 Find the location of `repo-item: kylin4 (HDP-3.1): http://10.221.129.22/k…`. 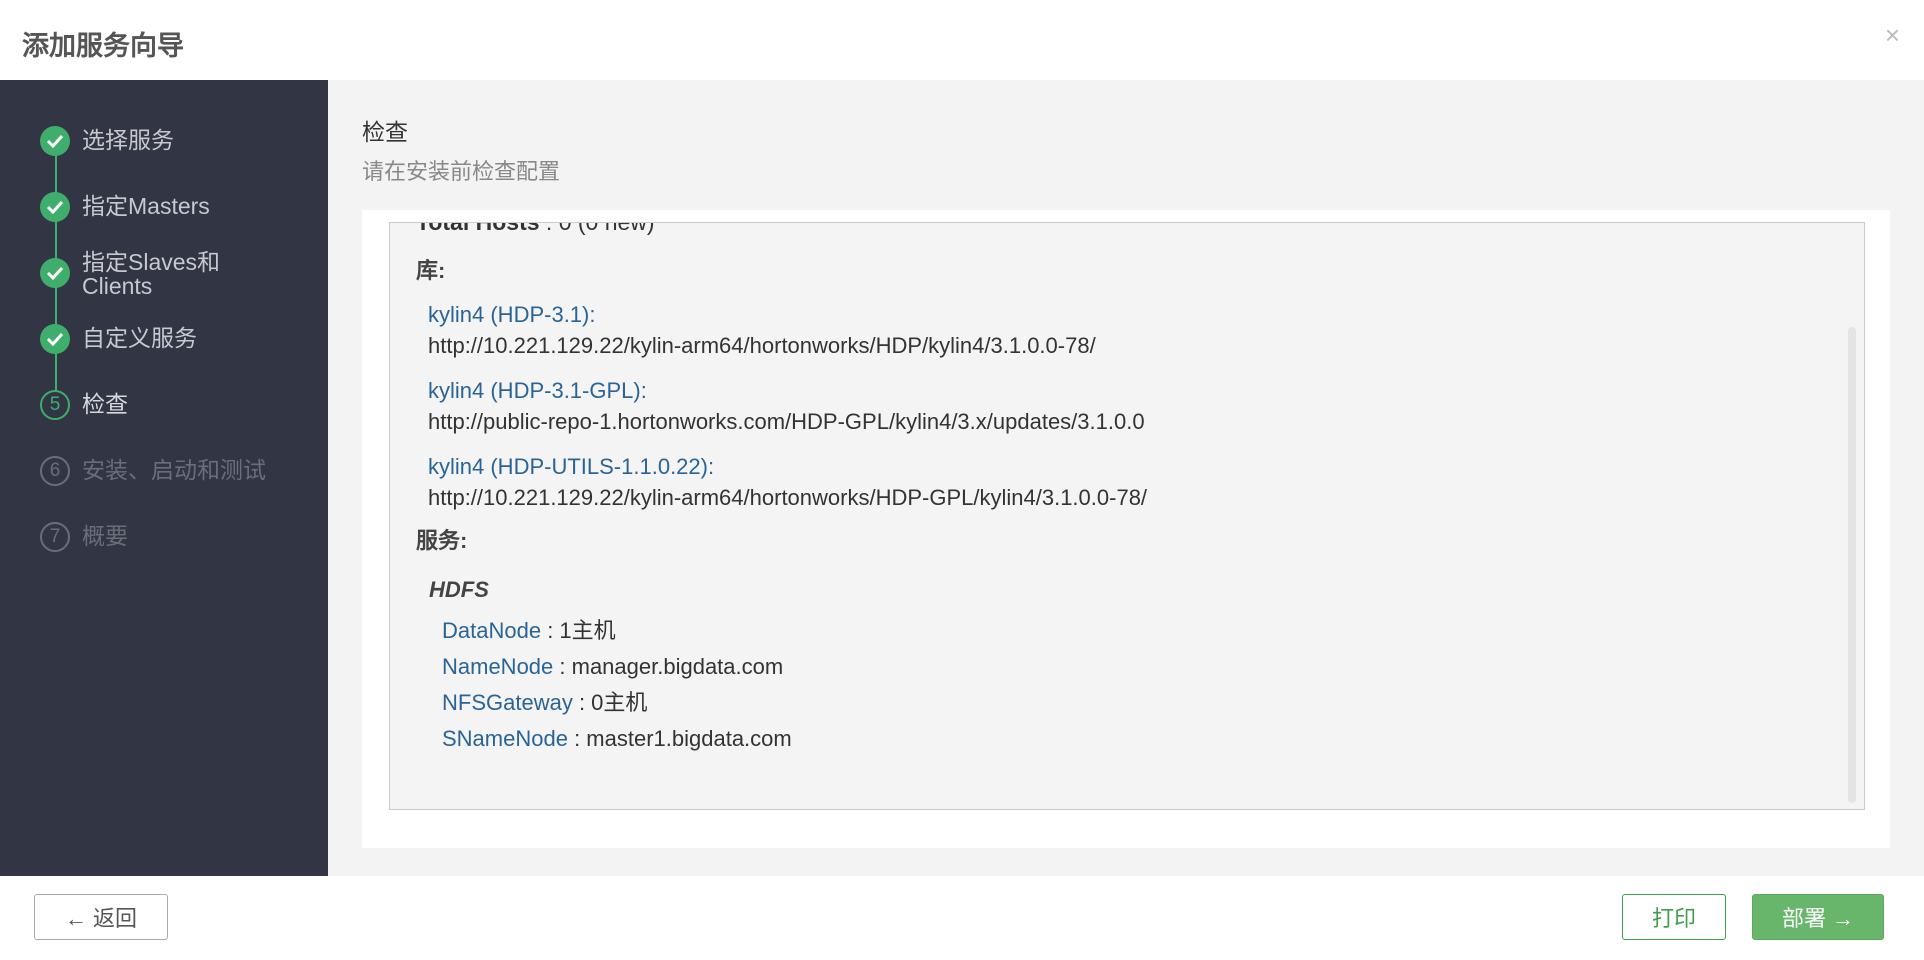

repo-item: kylin4 (HDP-3.1): http://10.221.129.22/k… is located at coordinates (1131, 330).